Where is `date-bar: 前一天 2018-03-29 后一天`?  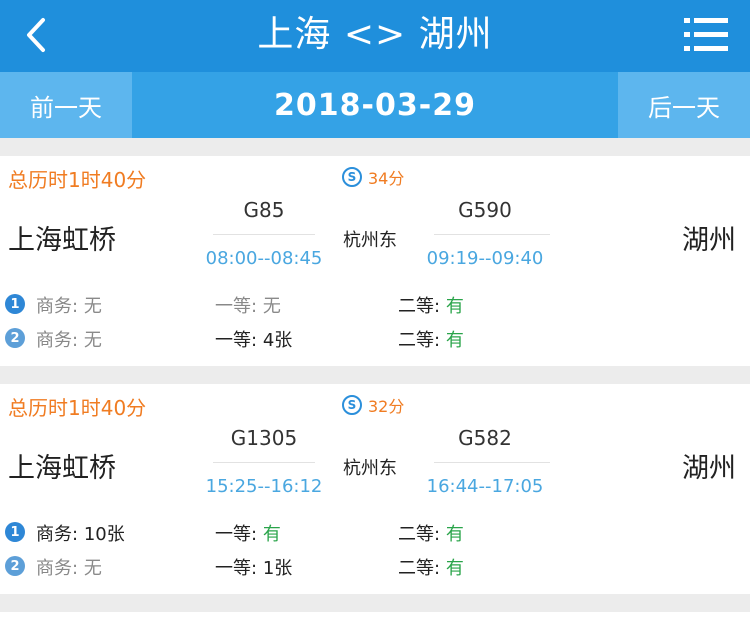 date-bar: 前一天 2018-03-29 后一天 is located at coordinates (375, 105).